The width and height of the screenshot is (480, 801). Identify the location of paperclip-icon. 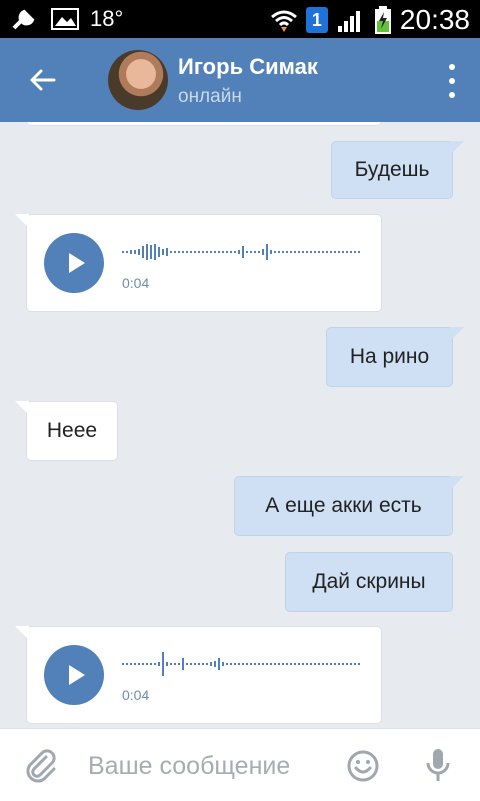
(41, 766).